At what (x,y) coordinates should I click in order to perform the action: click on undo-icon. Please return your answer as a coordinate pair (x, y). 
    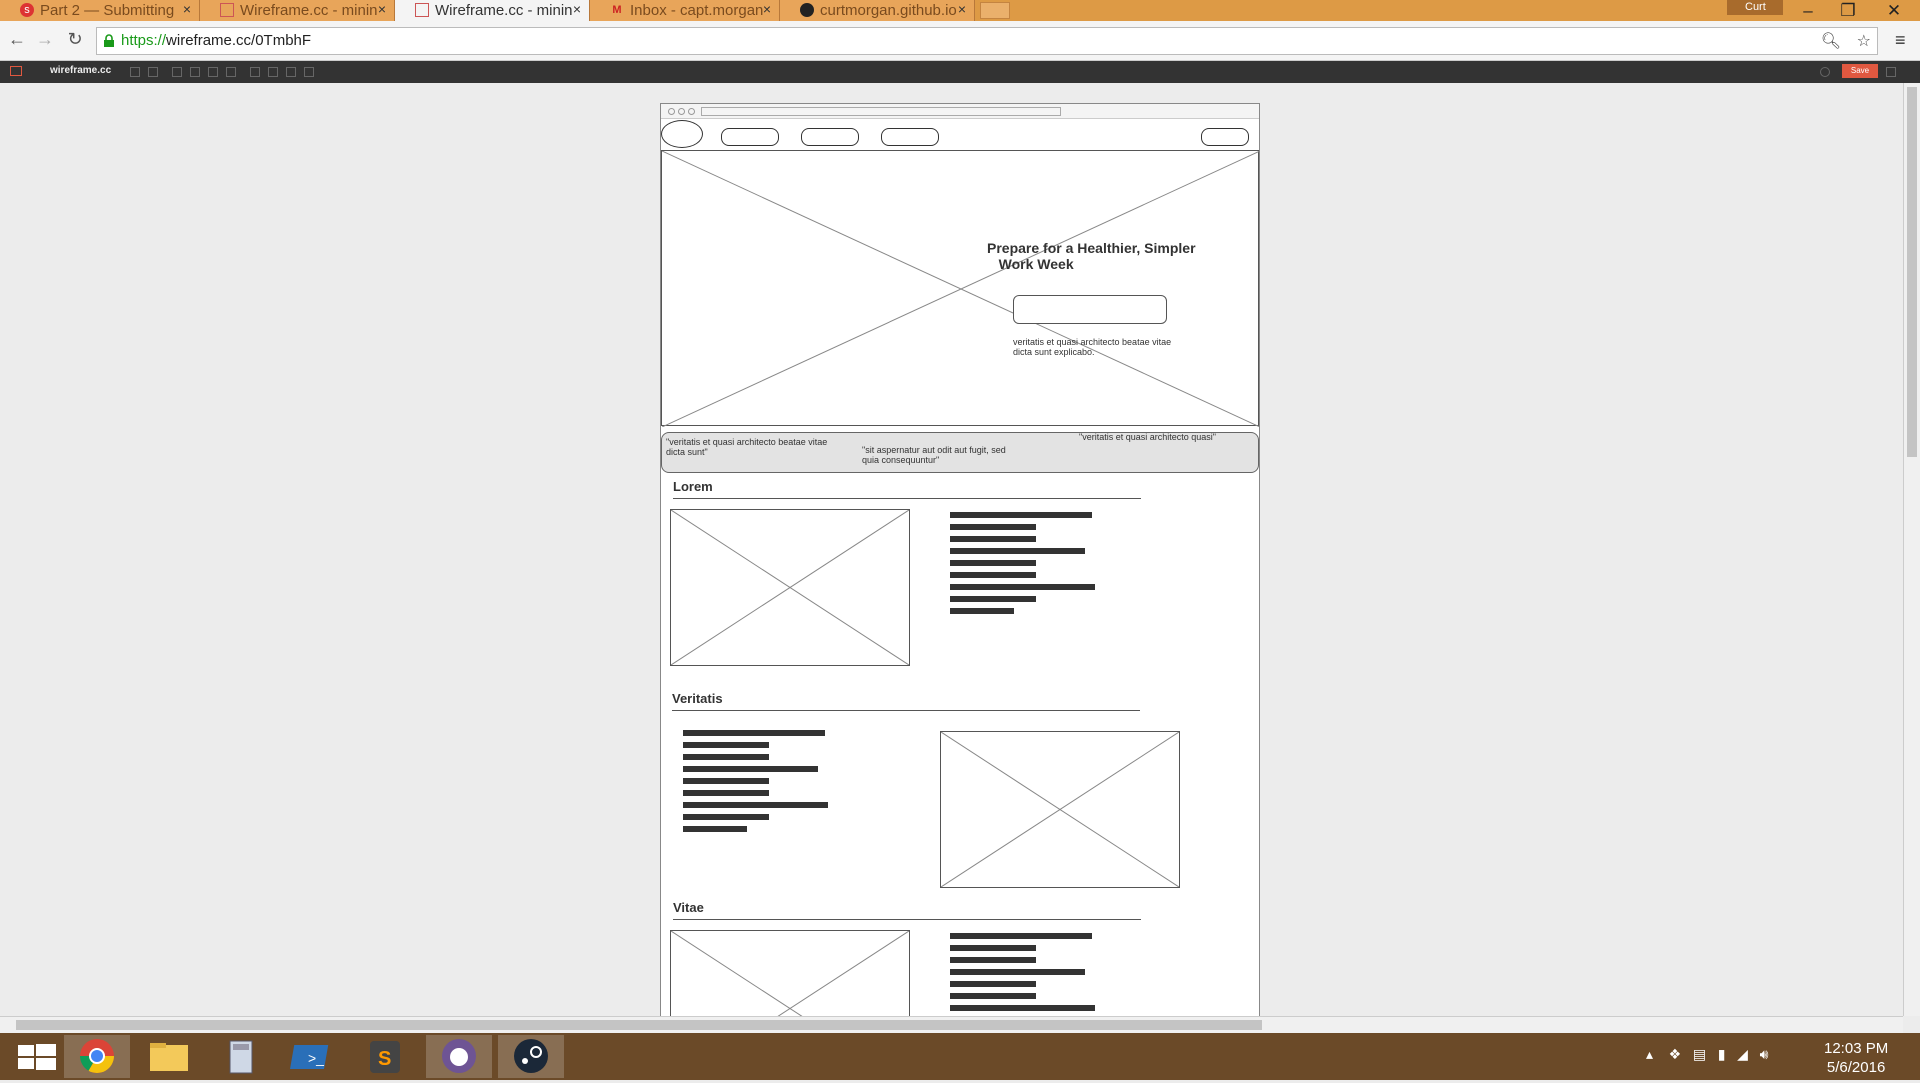
    Looking at the image, I should click on (135, 72).